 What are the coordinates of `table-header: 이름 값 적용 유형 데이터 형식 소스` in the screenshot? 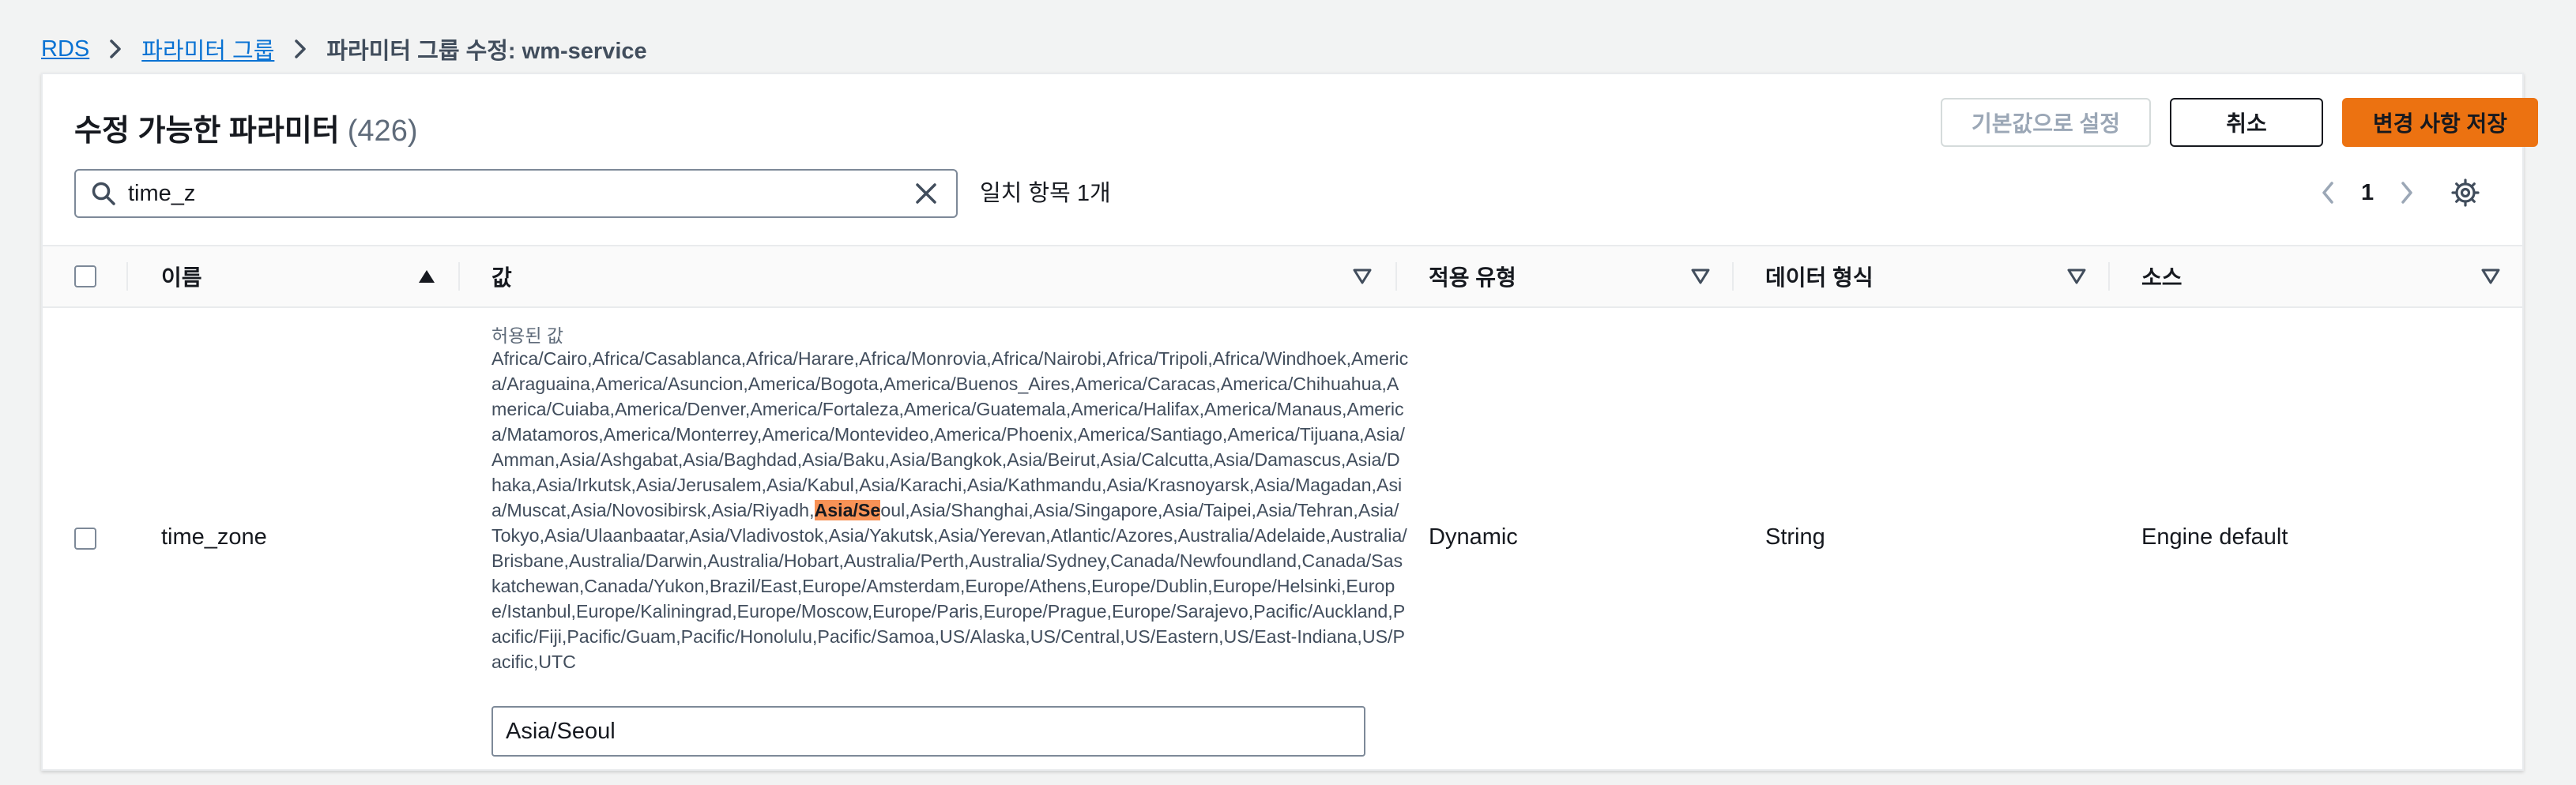 It's located at (1282, 276).